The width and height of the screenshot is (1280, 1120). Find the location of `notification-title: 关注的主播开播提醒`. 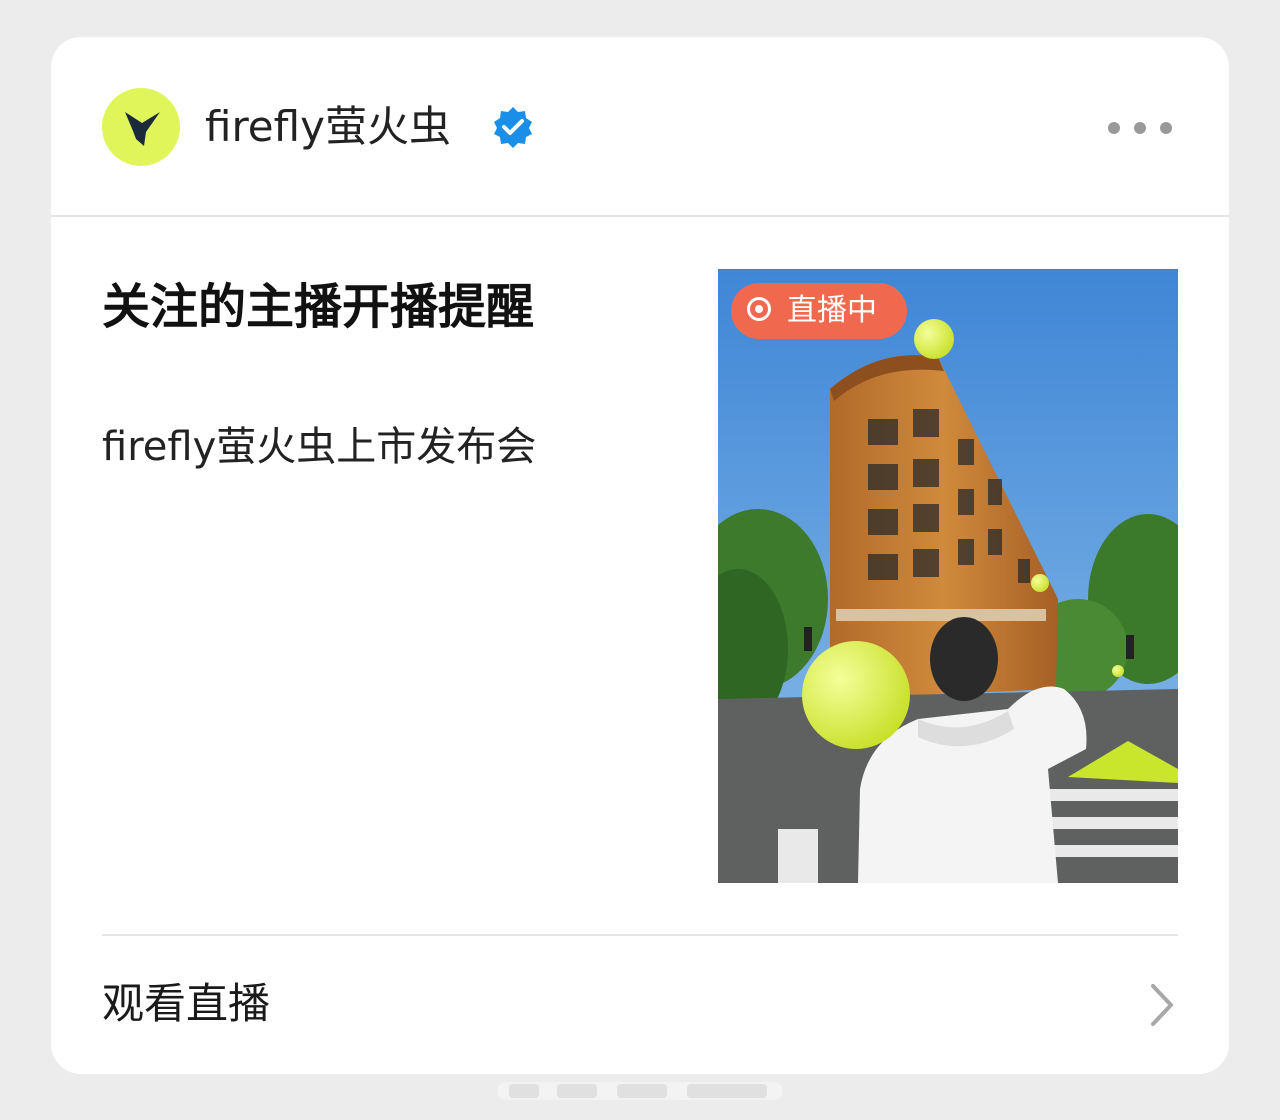

notification-title: 关注的主播开播提醒 is located at coordinates (318, 307).